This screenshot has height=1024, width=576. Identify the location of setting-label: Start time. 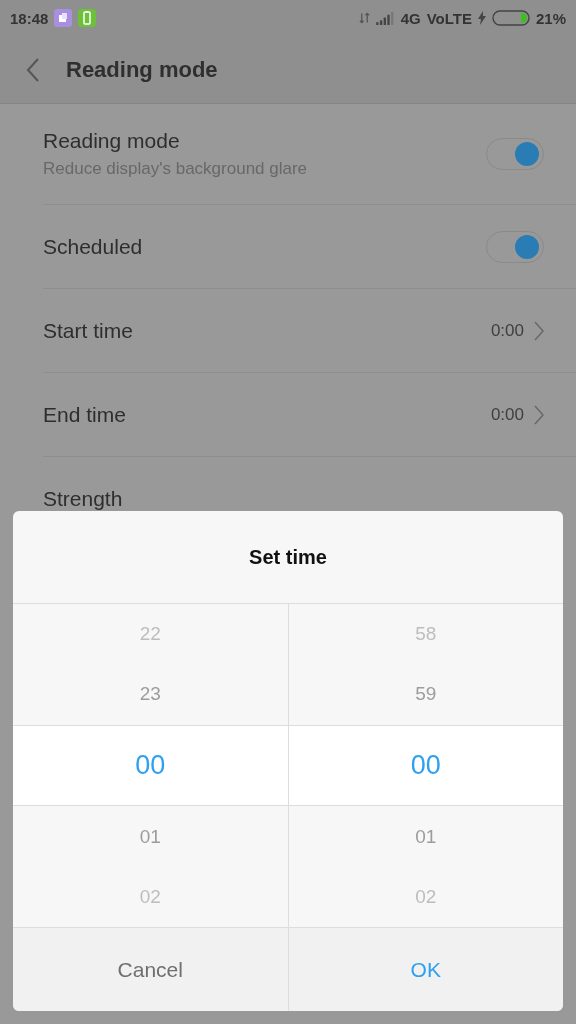
(88, 330).